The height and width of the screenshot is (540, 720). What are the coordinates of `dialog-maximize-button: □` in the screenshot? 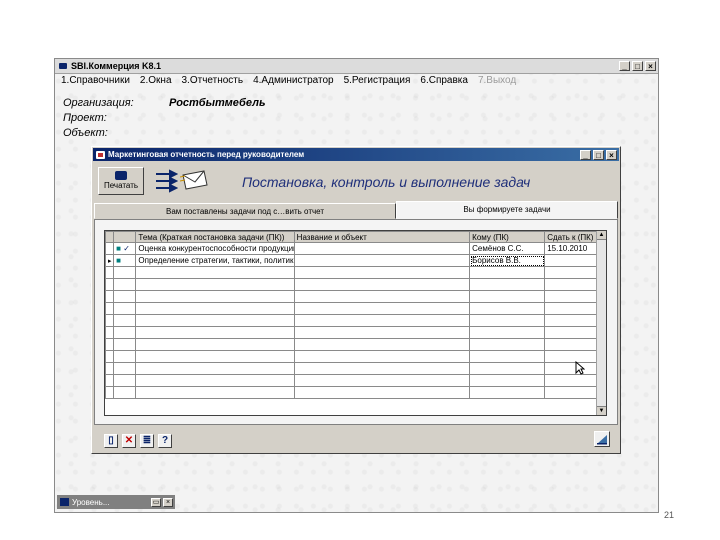 It's located at (598, 154).